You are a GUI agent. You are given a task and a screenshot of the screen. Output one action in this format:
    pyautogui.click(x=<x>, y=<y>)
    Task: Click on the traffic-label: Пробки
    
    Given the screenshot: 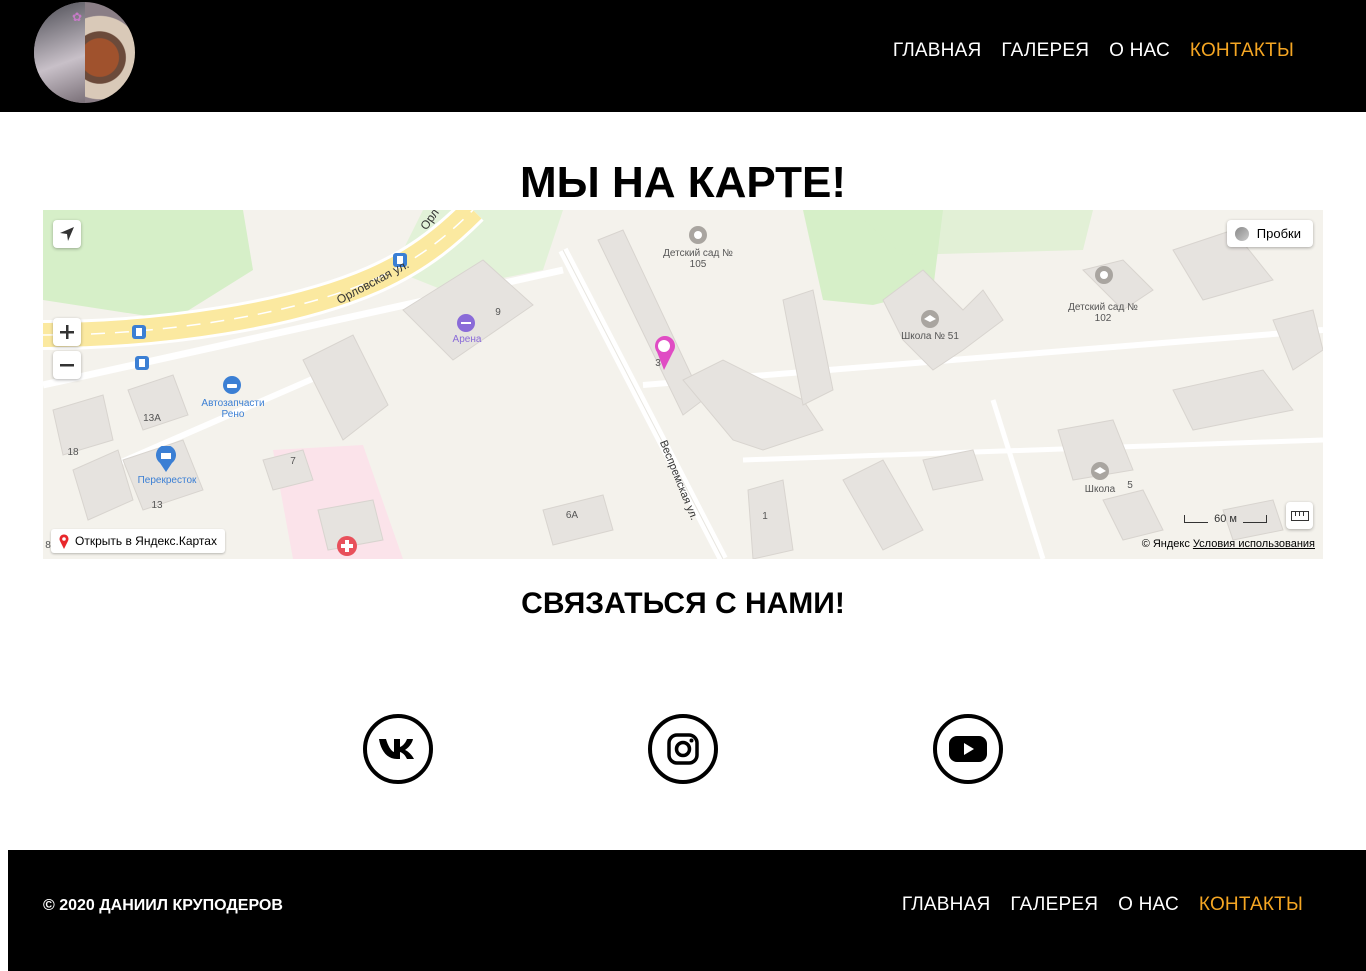 What is the action you would take?
    pyautogui.click(x=1278, y=233)
    